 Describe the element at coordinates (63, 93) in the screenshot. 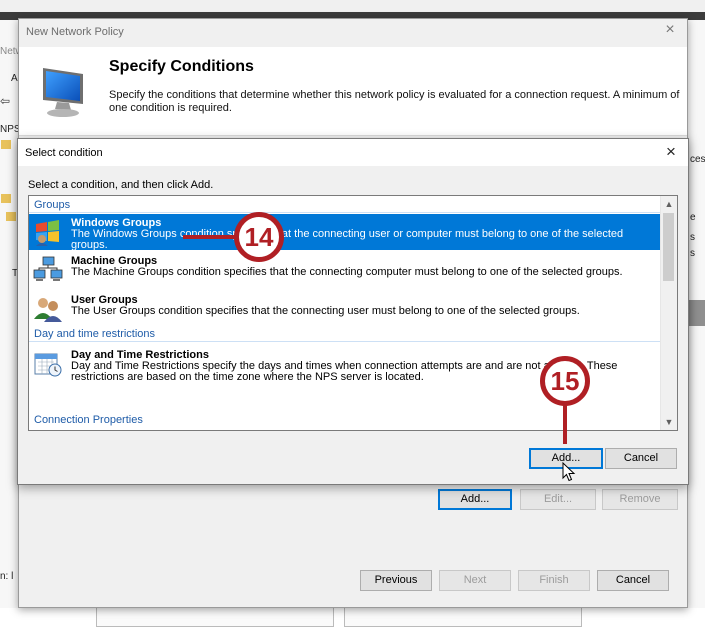

I see `monitor-icon` at that location.